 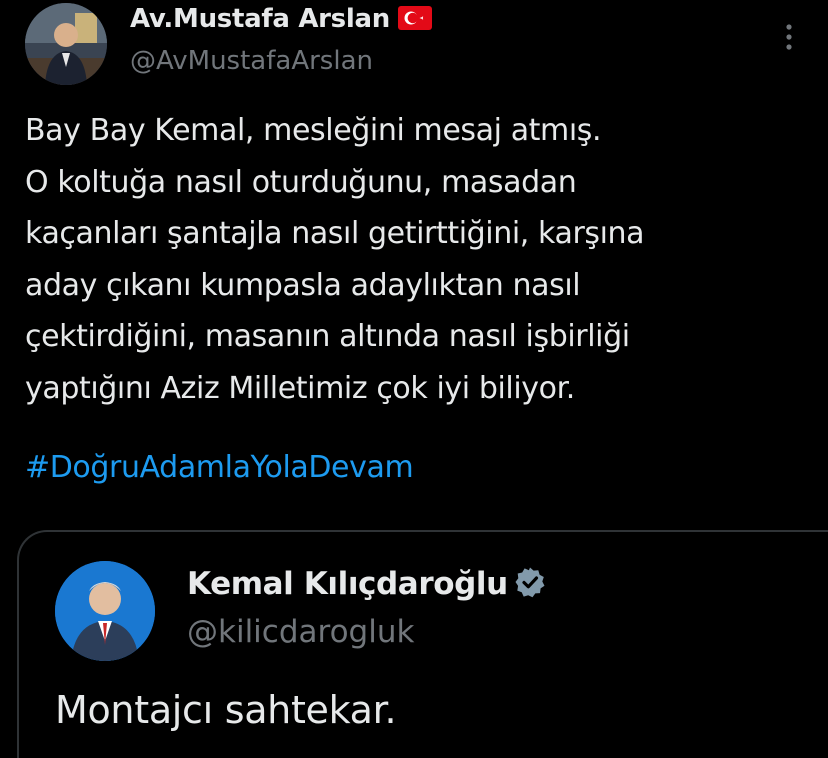 What do you see at coordinates (530, 582) in the screenshot?
I see `verified-badge-icon` at bounding box center [530, 582].